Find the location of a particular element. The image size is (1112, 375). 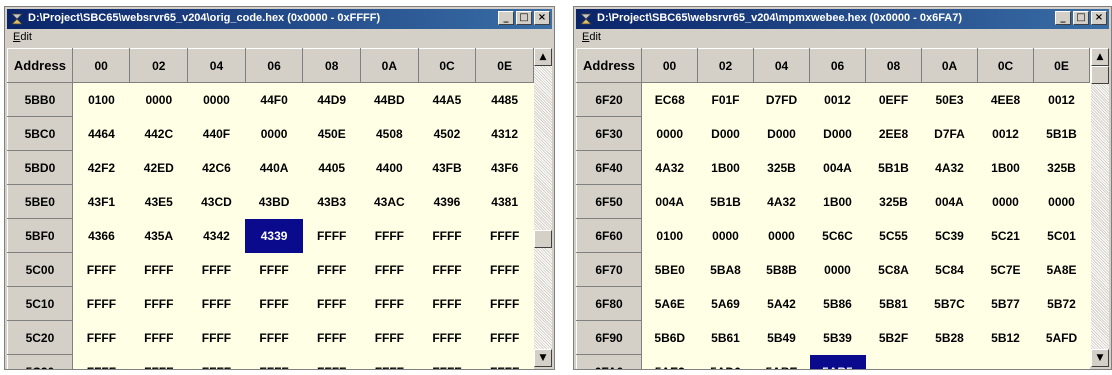

hex-cell: 4396 is located at coordinates (447, 201).